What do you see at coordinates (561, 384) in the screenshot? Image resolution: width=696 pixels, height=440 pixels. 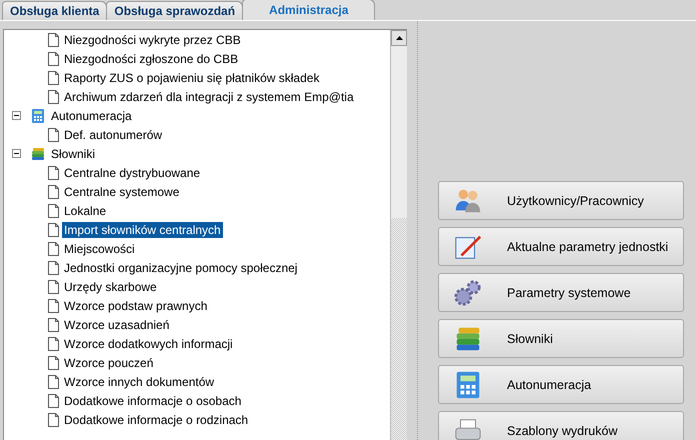 I see `menu-button: Autonumeracja` at bounding box center [561, 384].